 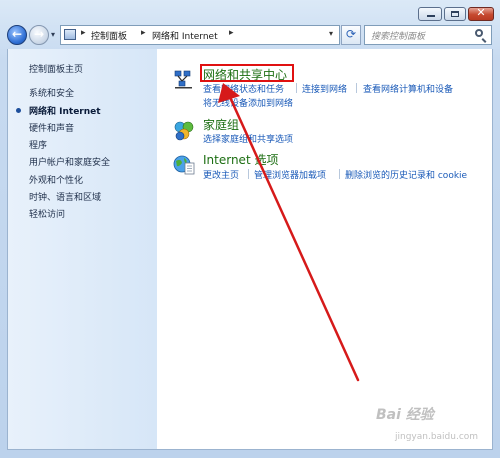 I want to click on watermark-url: jingyan.baidu.com, so click(x=437, y=437).